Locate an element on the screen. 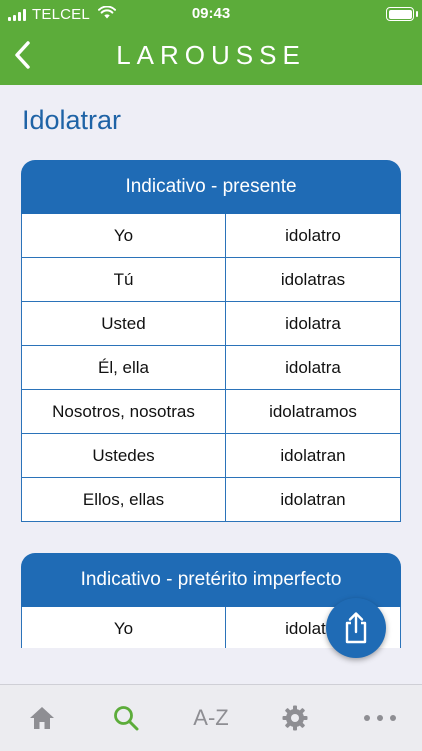 This screenshot has width=422, height=751. table-row: Tú idolatras is located at coordinates (211, 280).